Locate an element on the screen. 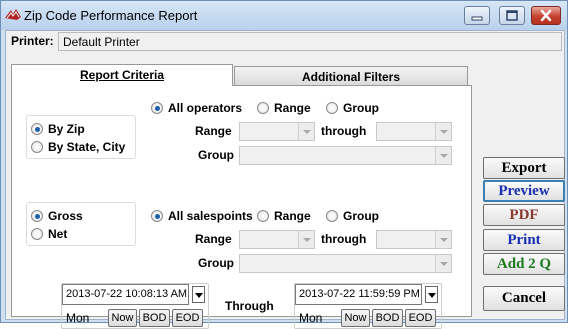 The width and height of the screenshot is (570, 329). start-datetime-dropdown is located at coordinates (198, 294).